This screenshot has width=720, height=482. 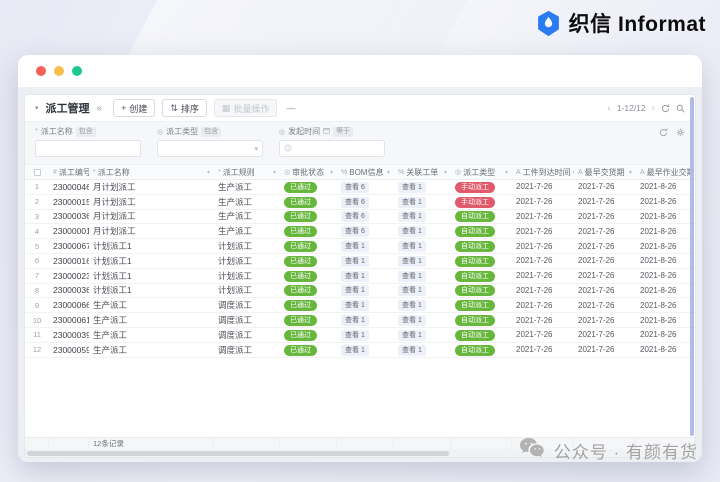 I want to click on column-header-approve-status: ◎ 审批状态 ▾, so click(x=308, y=172).